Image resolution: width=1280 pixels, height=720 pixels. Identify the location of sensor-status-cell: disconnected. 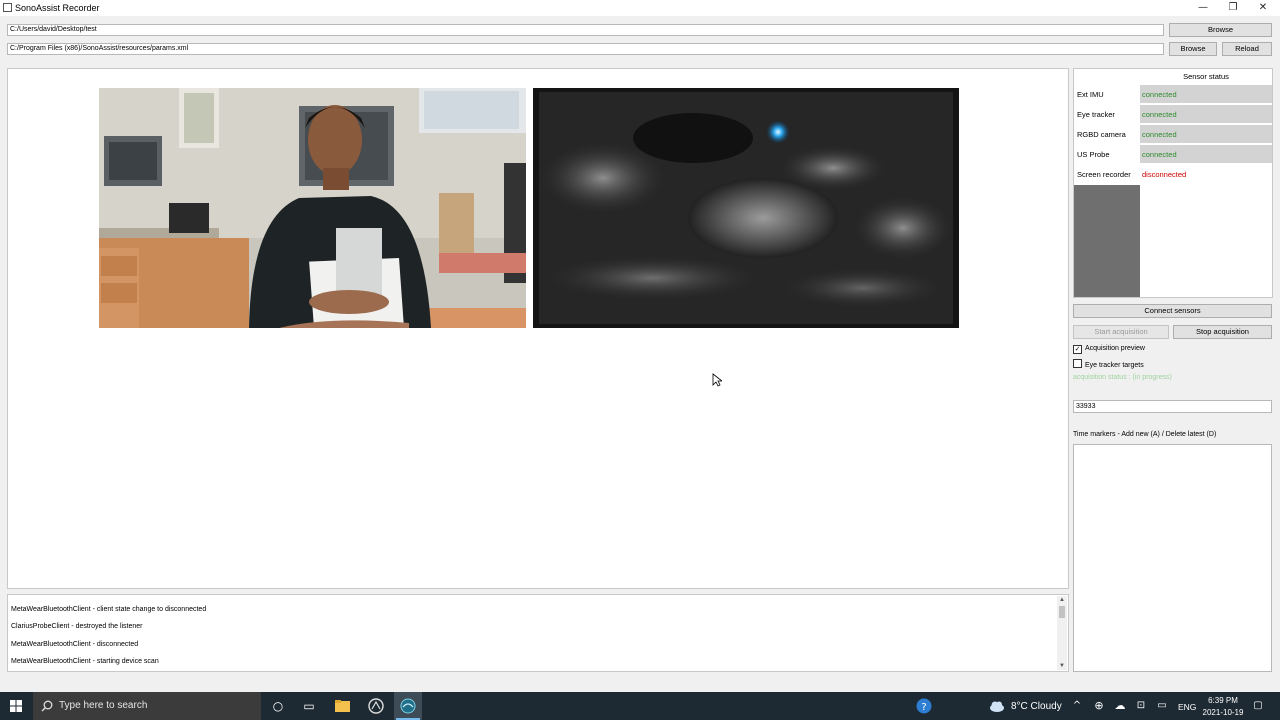
(1206, 174).